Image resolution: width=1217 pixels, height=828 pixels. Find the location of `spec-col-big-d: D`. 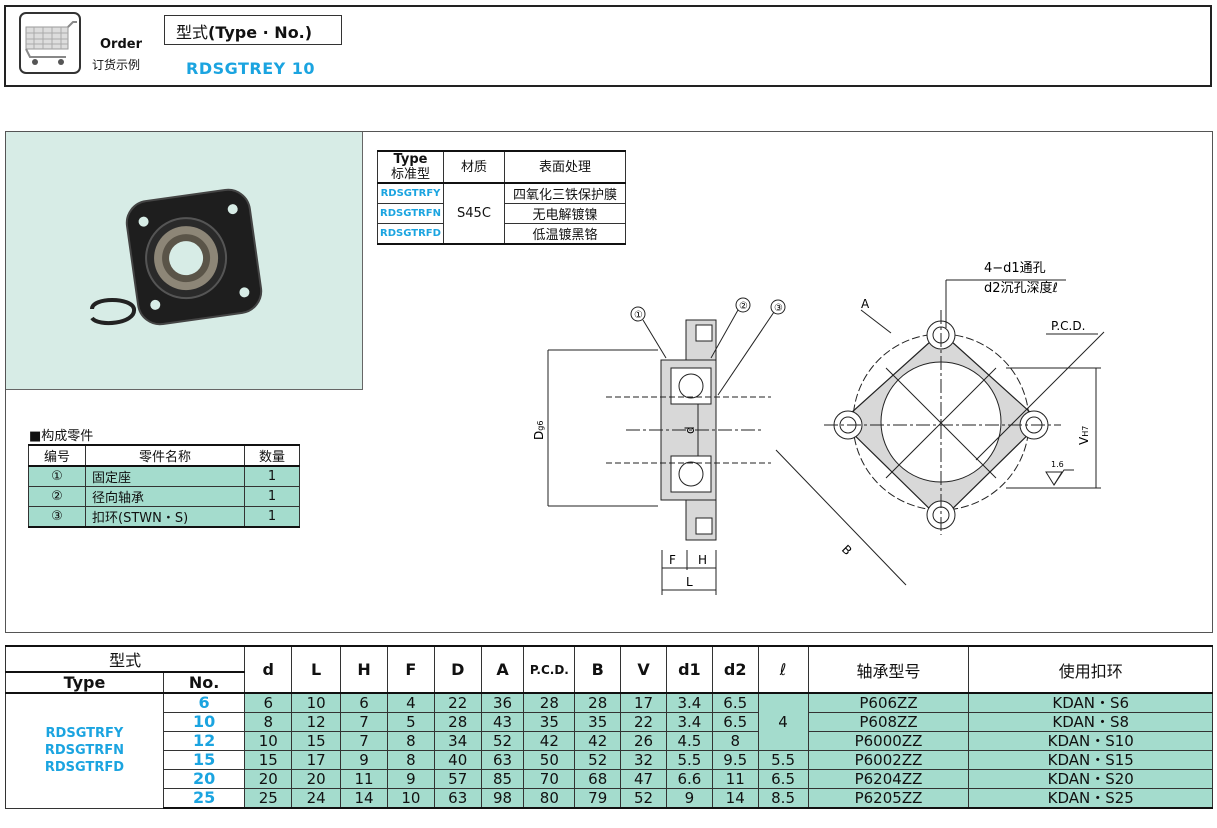

spec-col-big-d: D is located at coordinates (457, 669).